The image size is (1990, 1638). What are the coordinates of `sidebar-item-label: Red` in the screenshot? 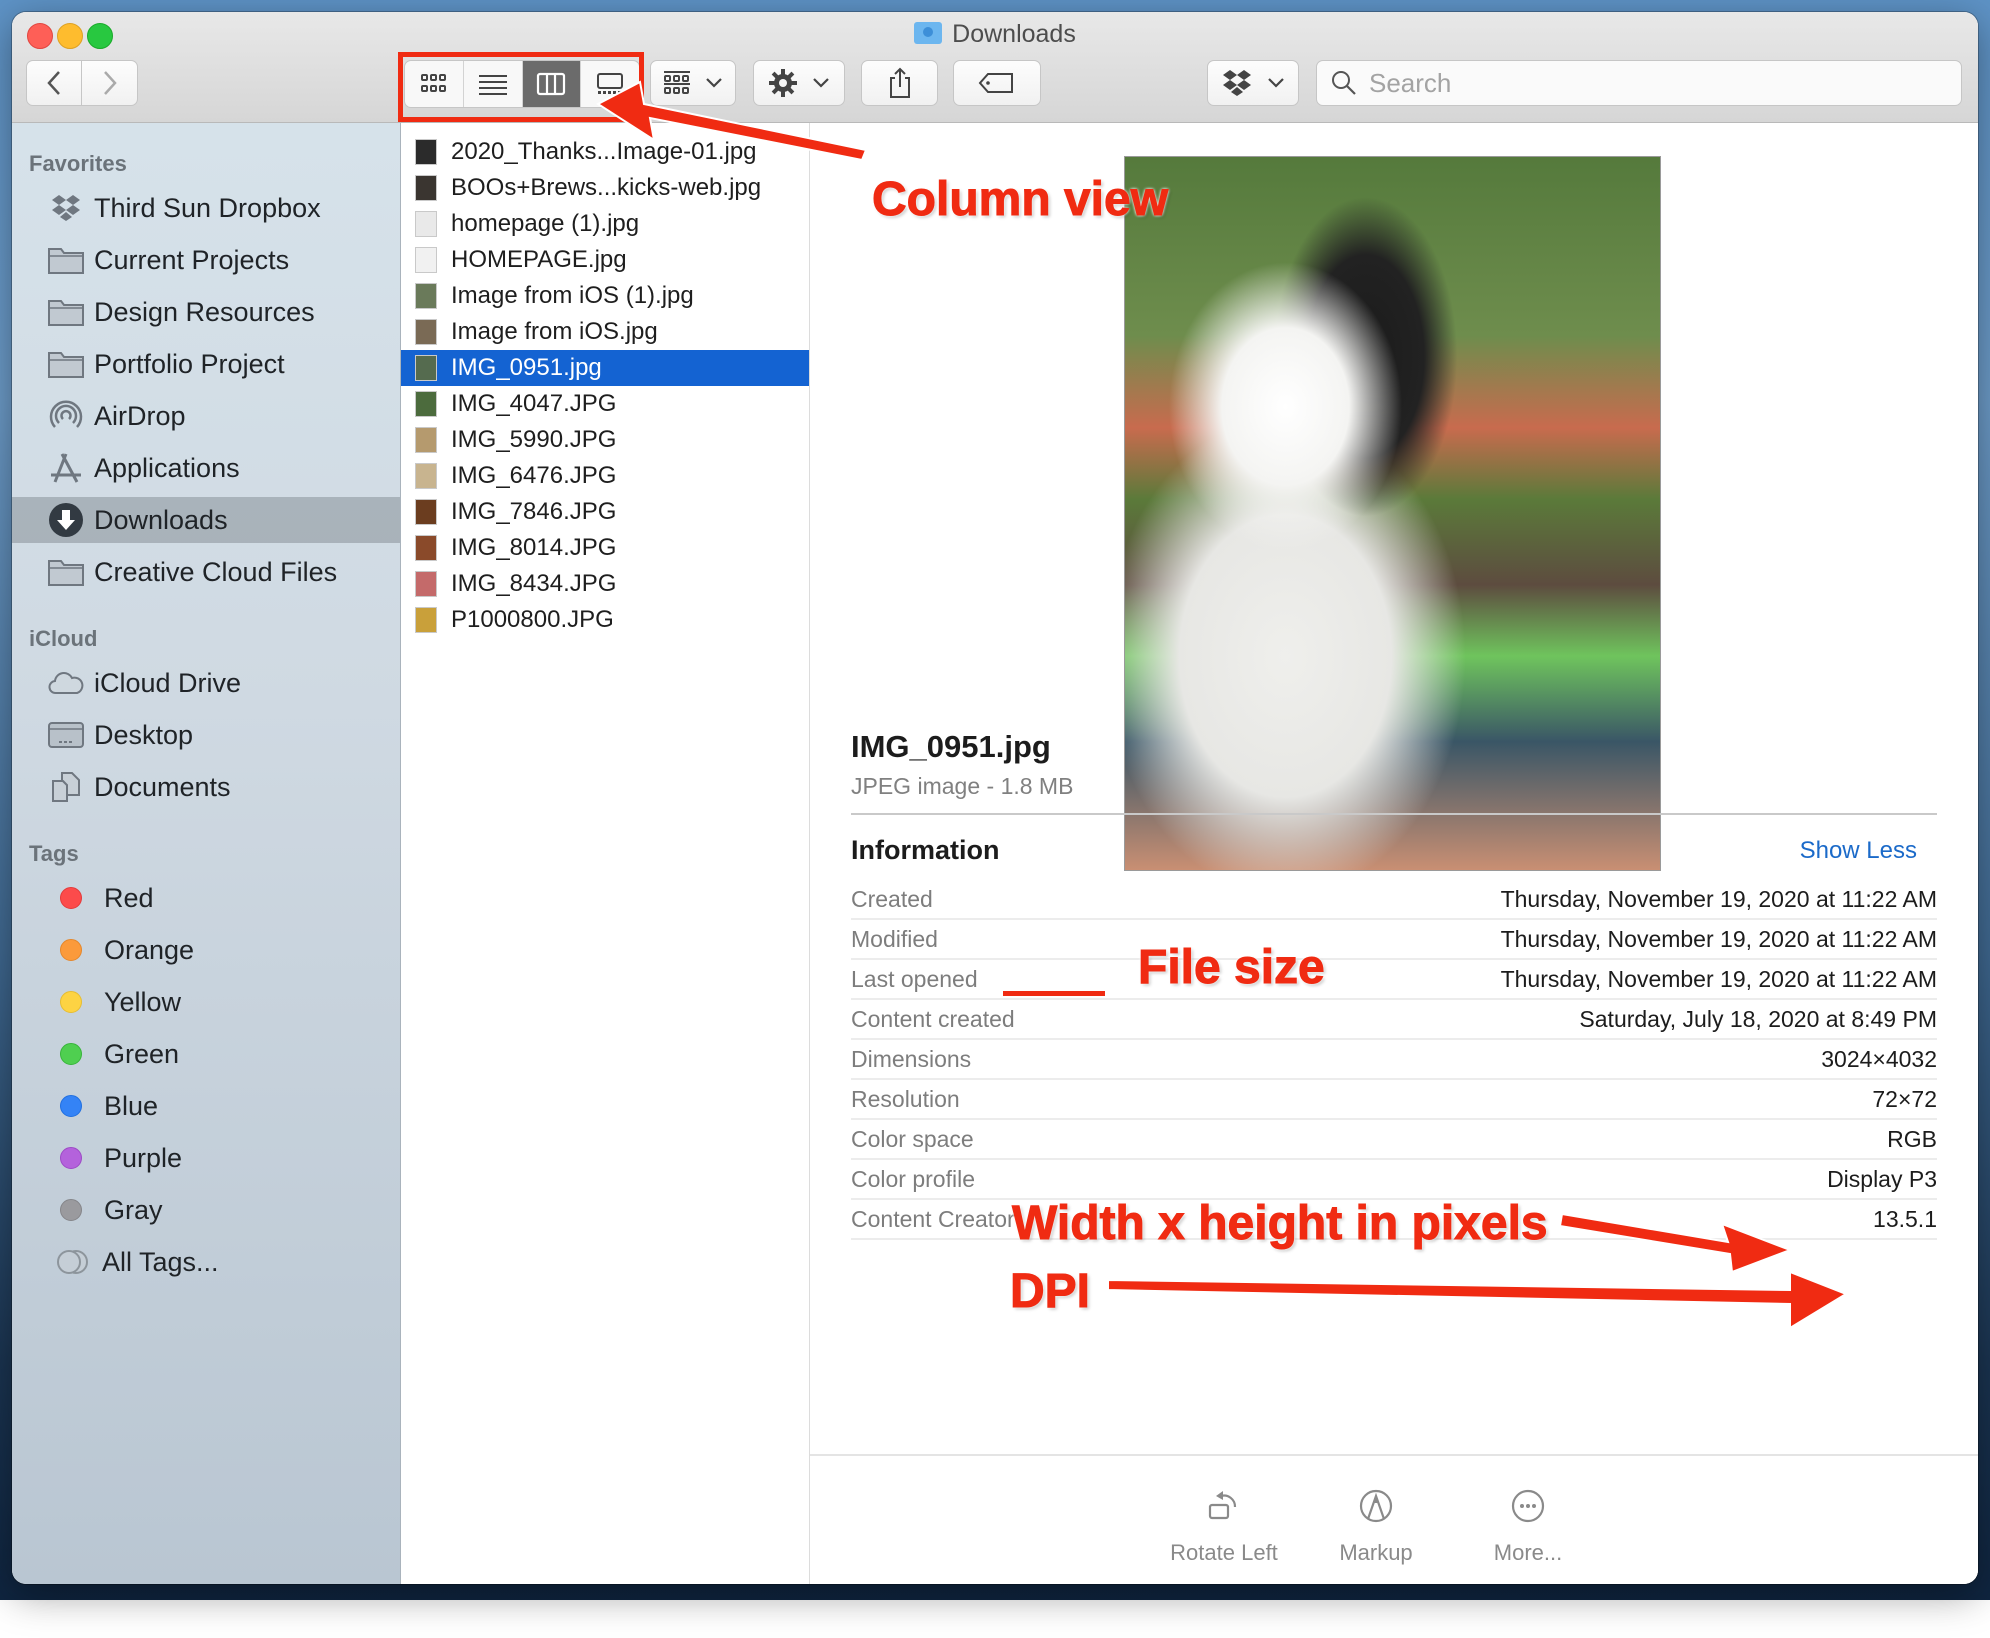 It's located at (129, 897).